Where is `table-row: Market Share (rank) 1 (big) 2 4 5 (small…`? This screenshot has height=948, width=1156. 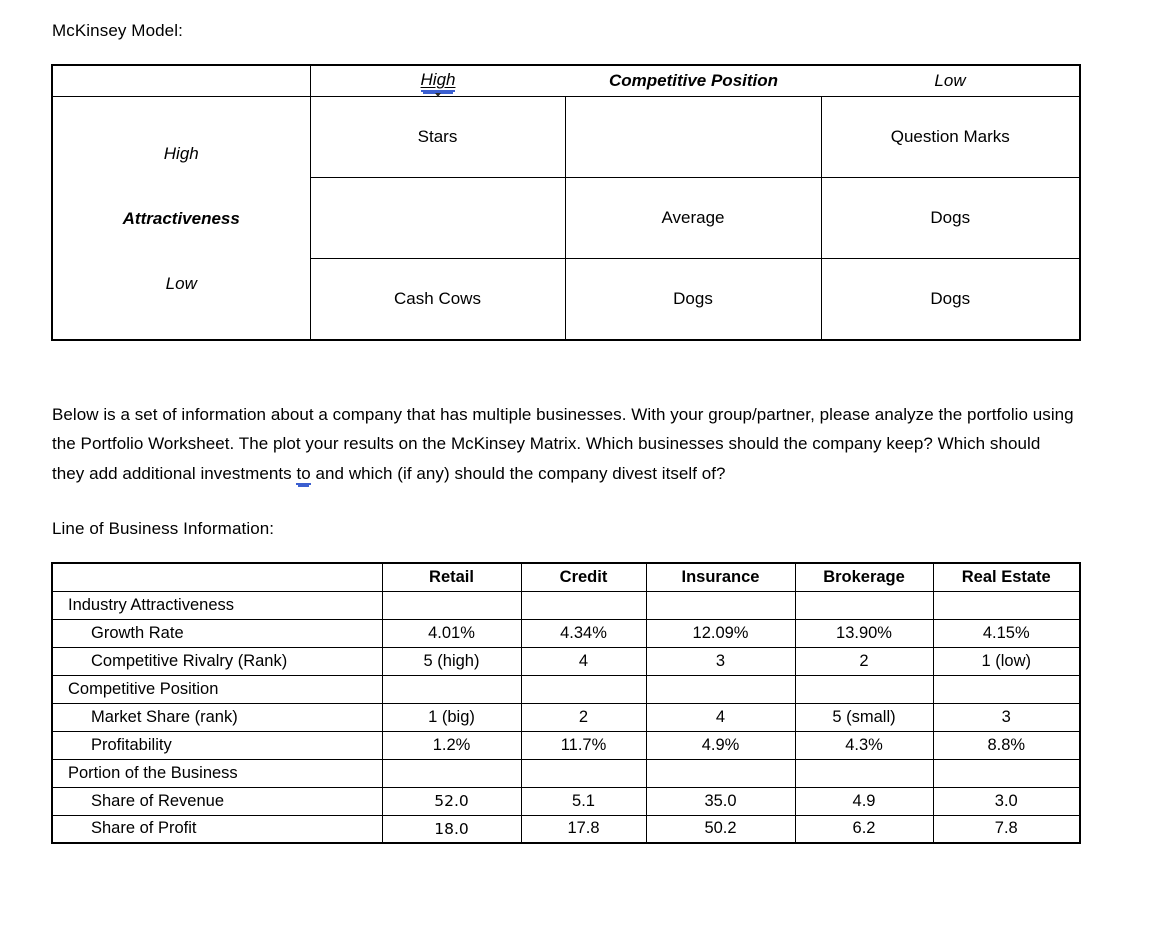 table-row: Market Share (rank) 1 (big) 2 4 5 (small… is located at coordinates (566, 717).